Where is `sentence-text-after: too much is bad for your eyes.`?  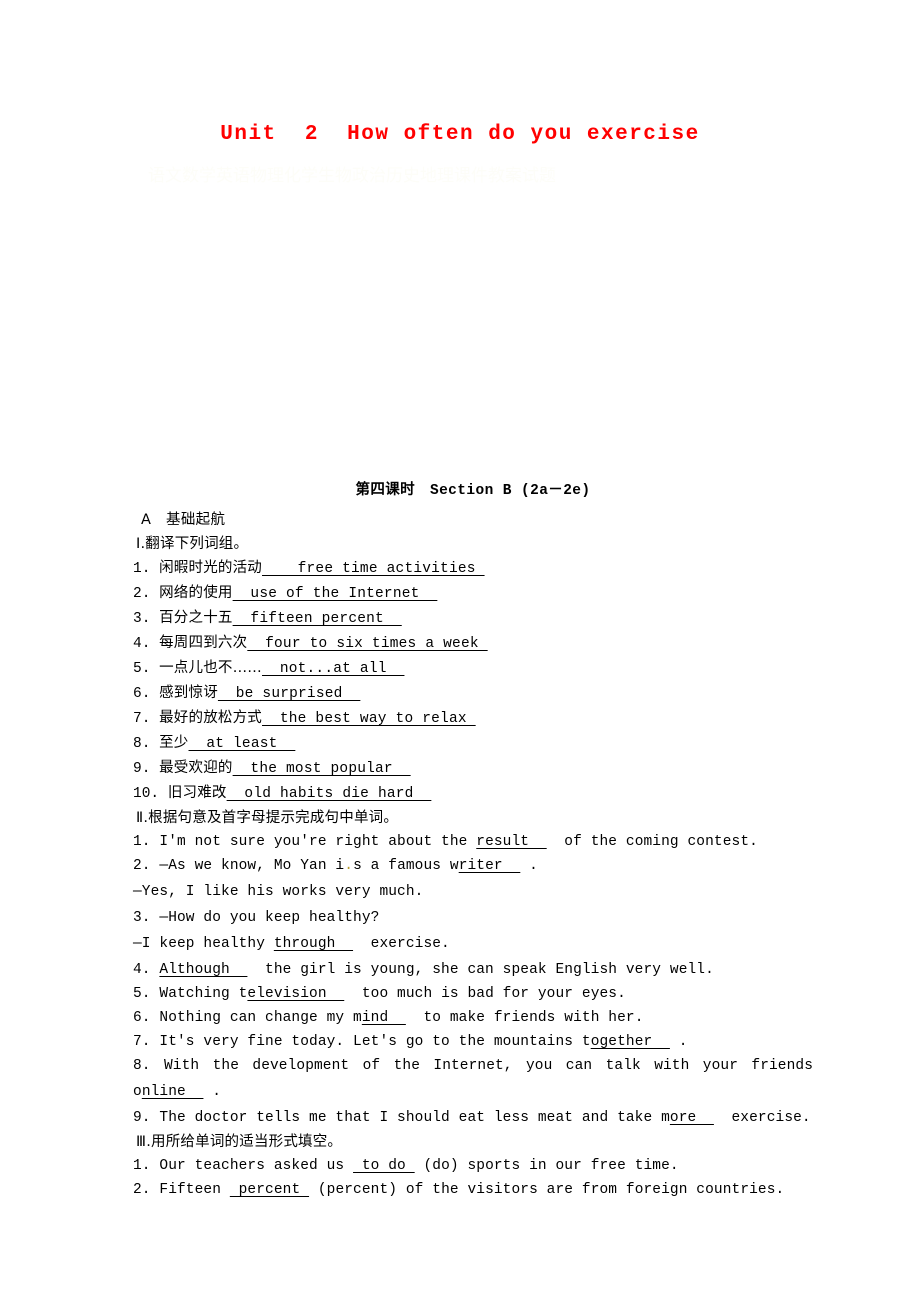
sentence-text-after: too much is bad for your eyes. is located at coordinates (485, 994).